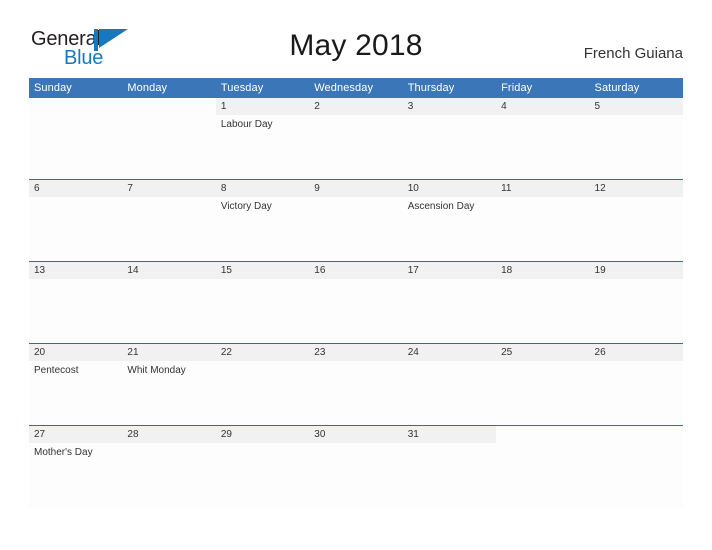 Image resolution: width=712 pixels, height=550 pixels. I want to click on calendar-day-cell: 19, so click(636, 302).